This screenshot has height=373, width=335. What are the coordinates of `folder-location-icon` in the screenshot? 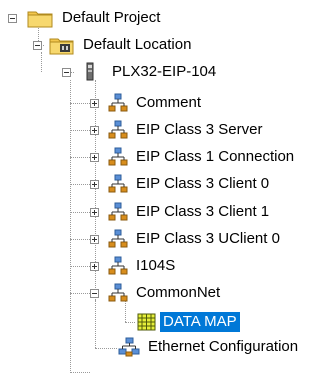 It's located at (62, 45).